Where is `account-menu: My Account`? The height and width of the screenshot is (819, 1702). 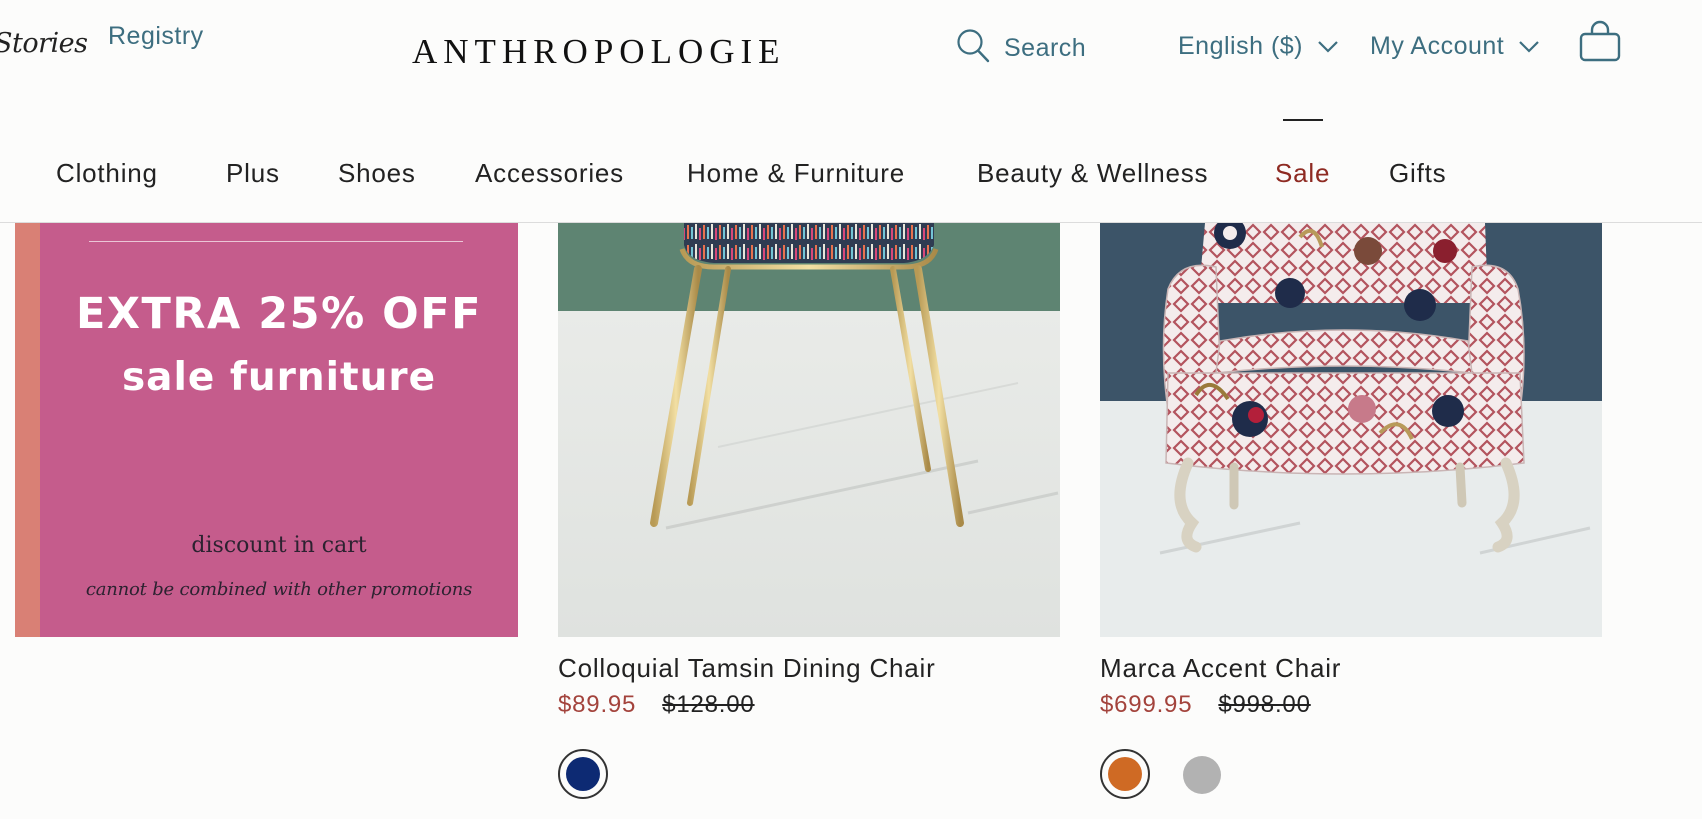
account-menu: My Account is located at coordinates (1455, 46).